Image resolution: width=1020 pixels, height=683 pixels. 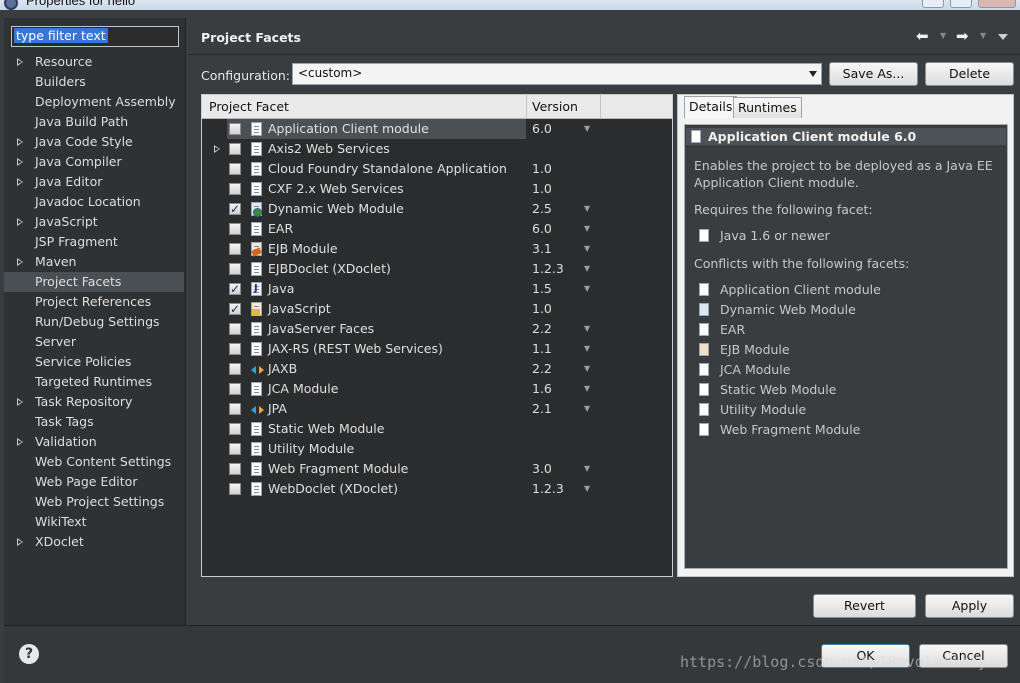 What do you see at coordinates (767, 107) in the screenshot?
I see `tab-runtimes: Runtimes` at bounding box center [767, 107].